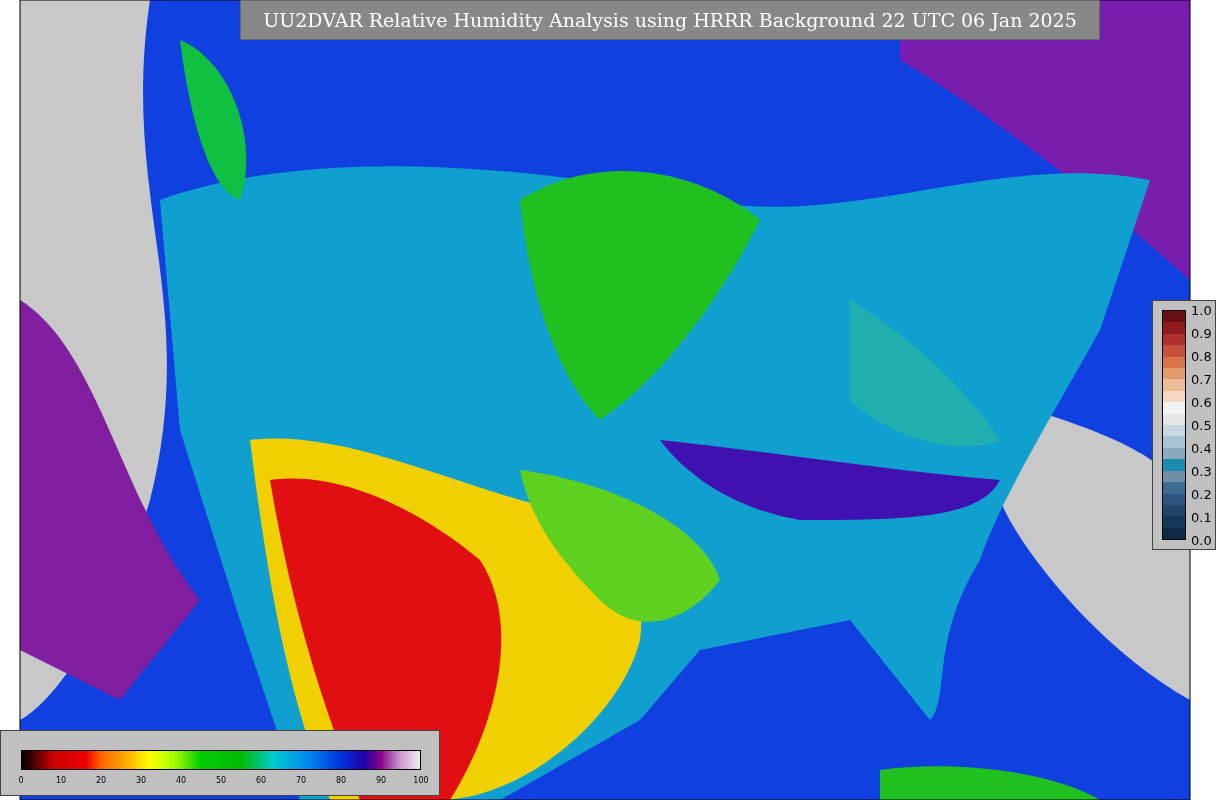  I want to click on tick-label: 50, so click(221, 780).